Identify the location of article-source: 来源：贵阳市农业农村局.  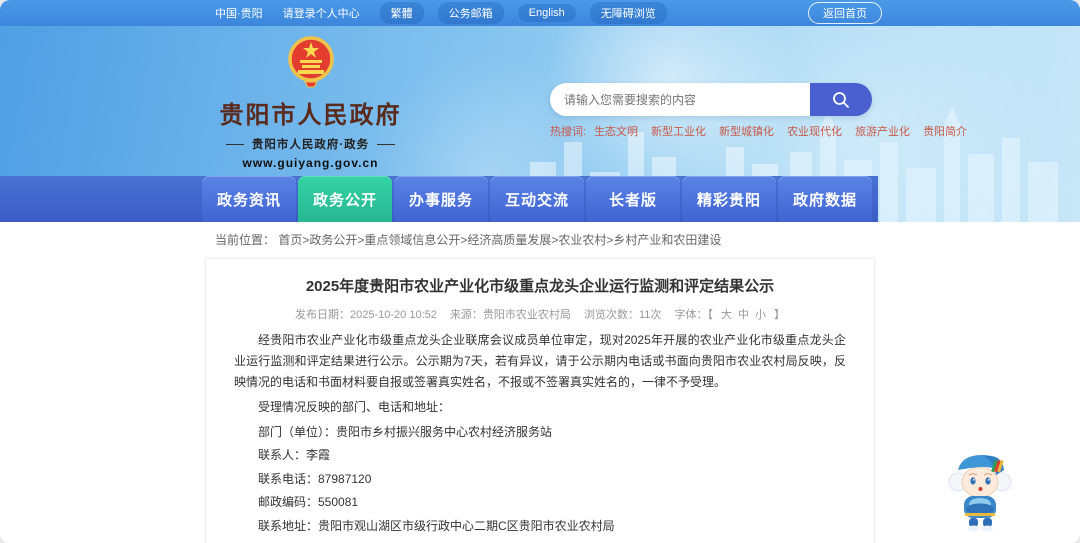
(510, 315).